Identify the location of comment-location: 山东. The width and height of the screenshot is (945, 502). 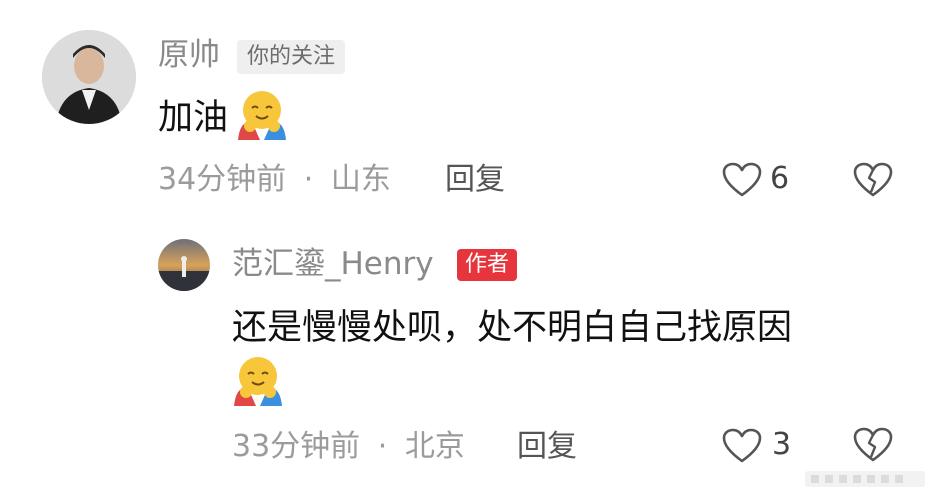
(360, 179).